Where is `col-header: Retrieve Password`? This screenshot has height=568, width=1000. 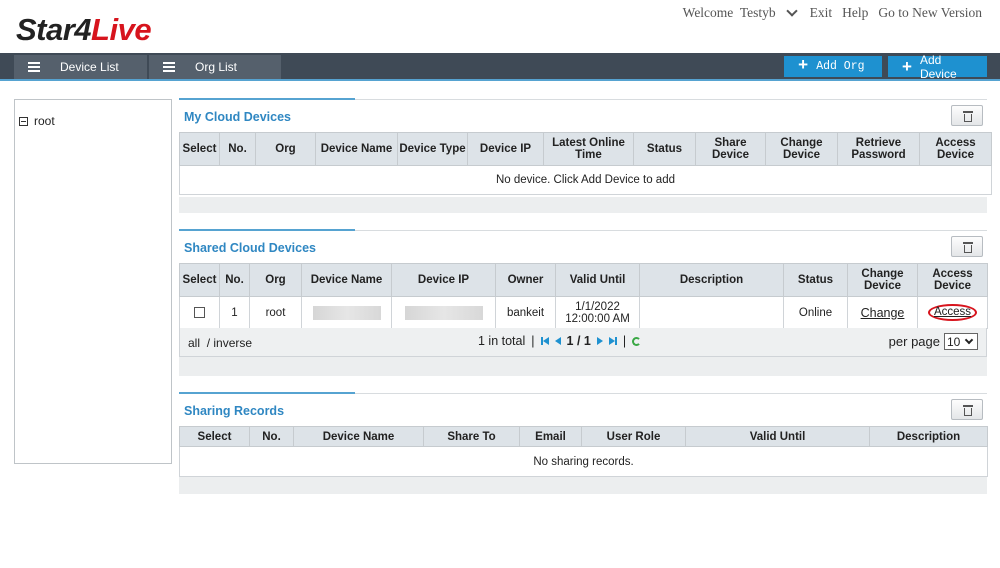 col-header: Retrieve Password is located at coordinates (878, 149).